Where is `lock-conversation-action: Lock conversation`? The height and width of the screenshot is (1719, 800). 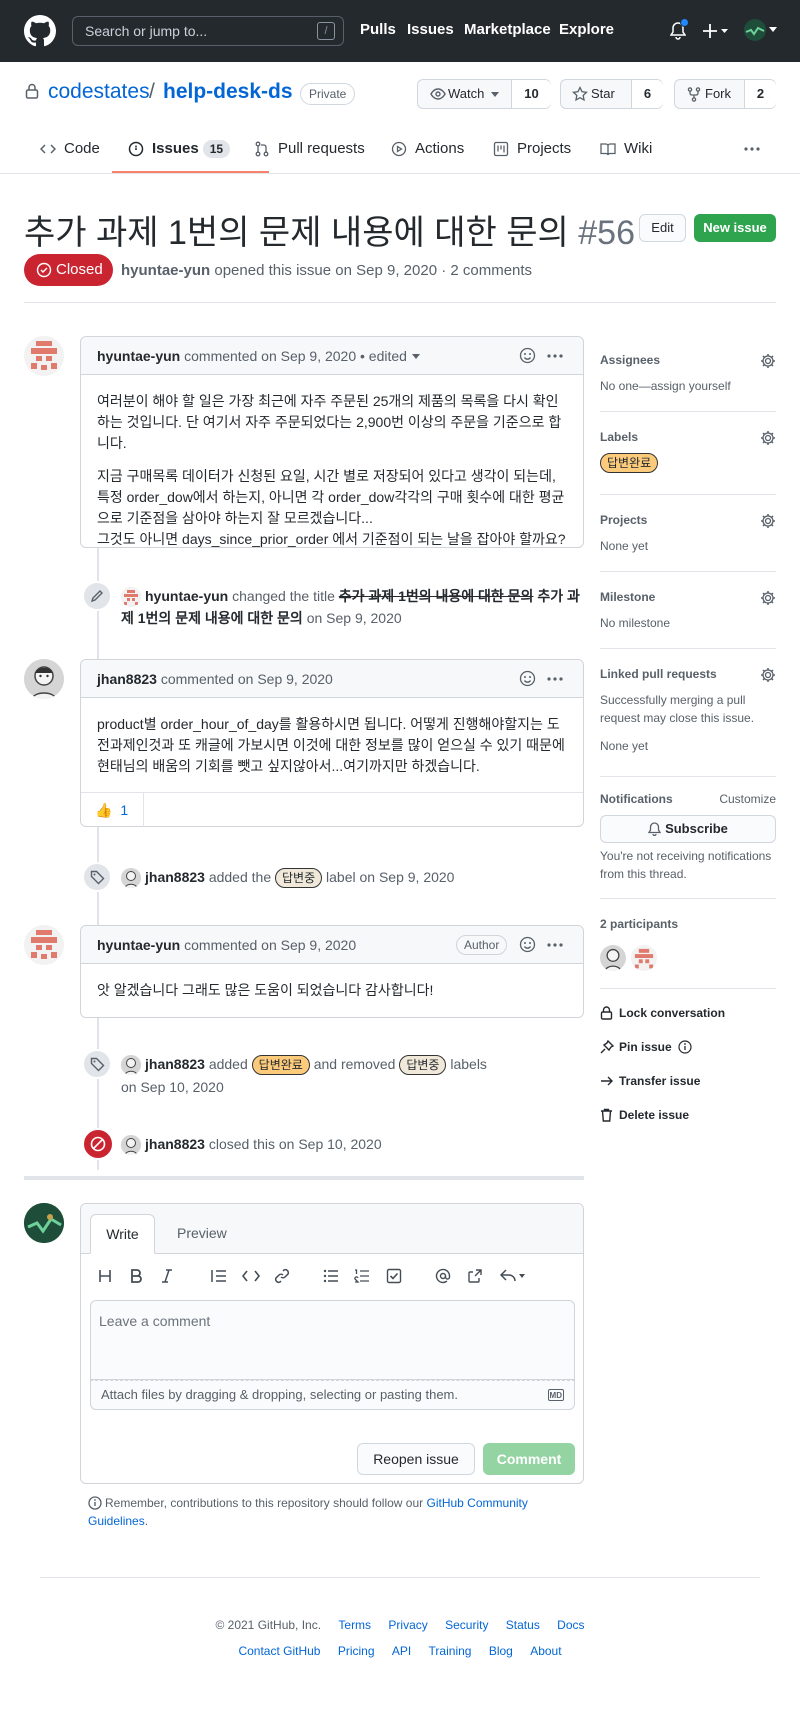 lock-conversation-action: Lock conversation is located at coordinates (662, 1013).